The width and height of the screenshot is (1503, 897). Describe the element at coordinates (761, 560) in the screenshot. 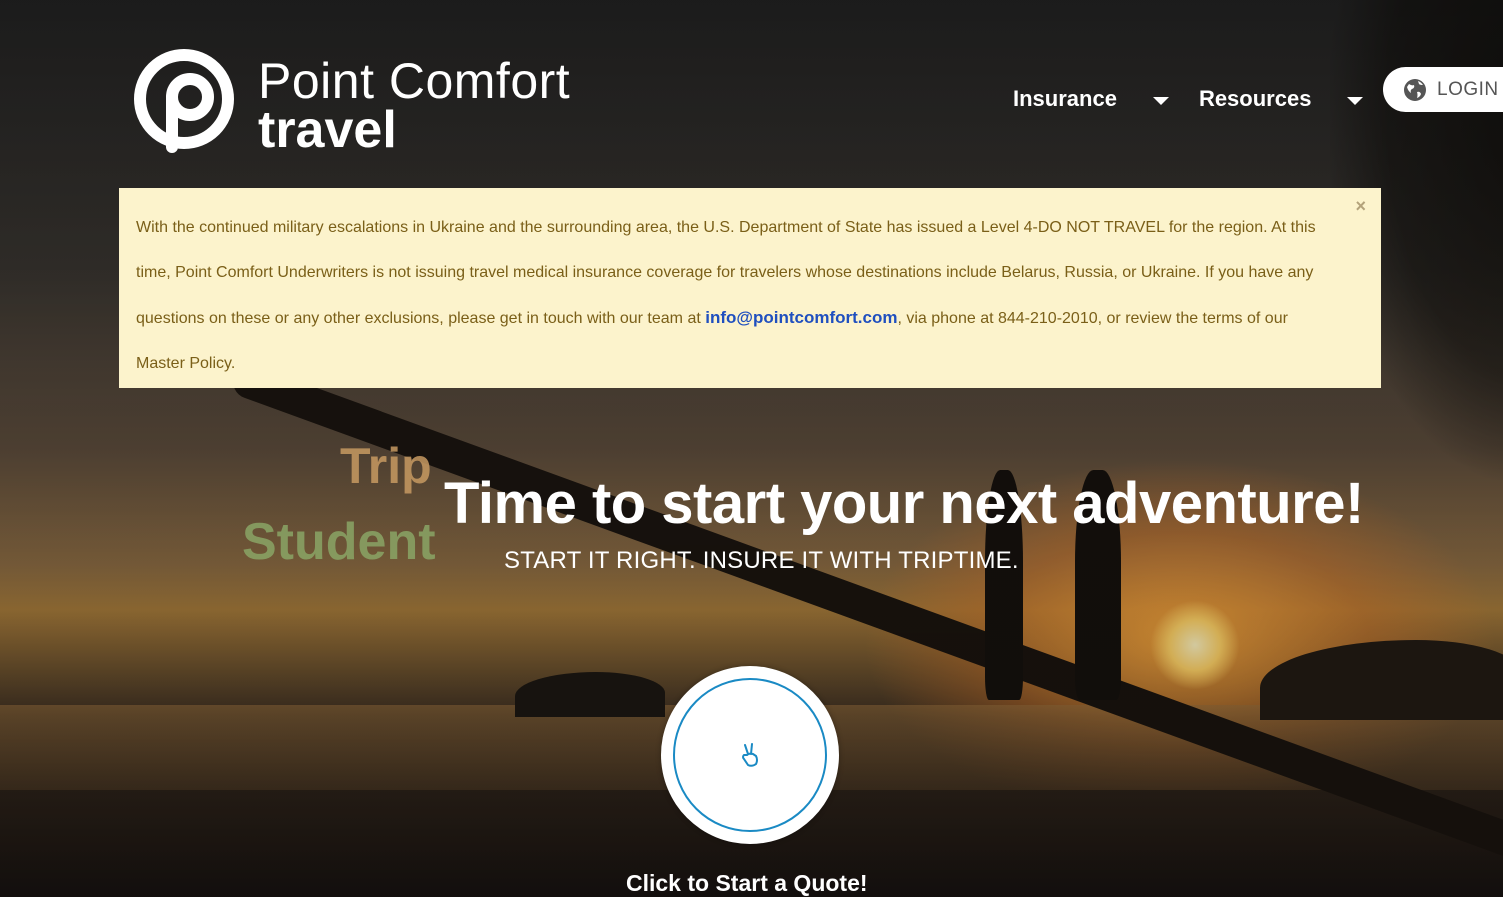

I see `hero-subtitle: START IT RIGHT. INSURE IT WITH TRIPTIME.` at that location.